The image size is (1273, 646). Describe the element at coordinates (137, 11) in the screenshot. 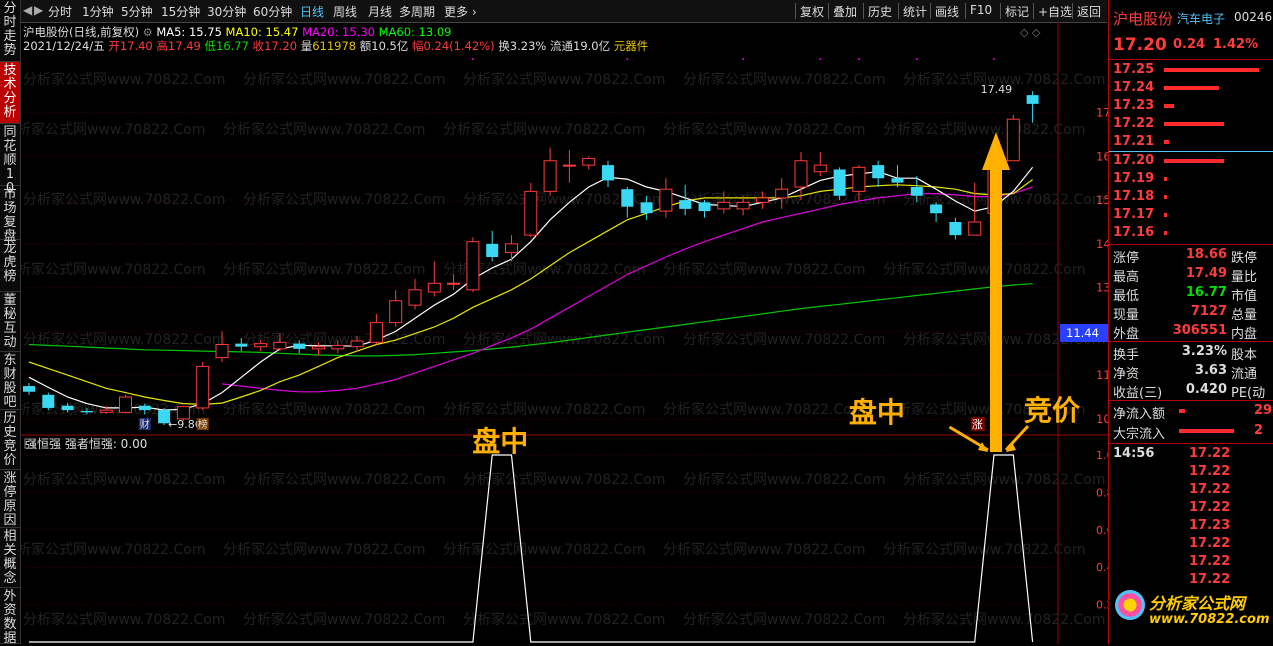

I see `period-tab-2: 5分钟` at that location.